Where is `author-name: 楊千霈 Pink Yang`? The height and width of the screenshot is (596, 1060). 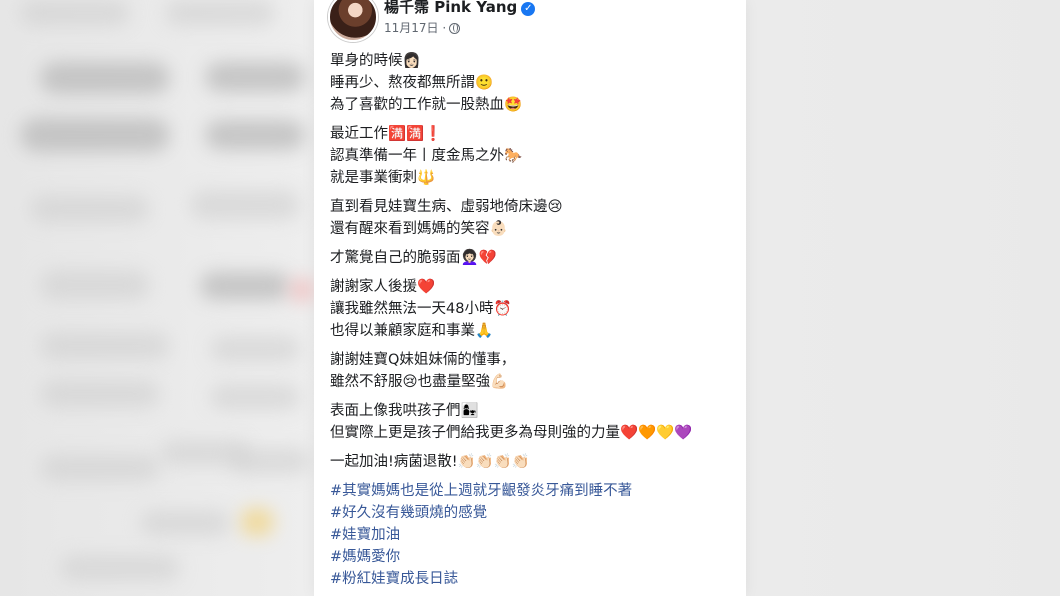 author-name: 楊千霈 Pink Yang is located at coordinates (450, 8).